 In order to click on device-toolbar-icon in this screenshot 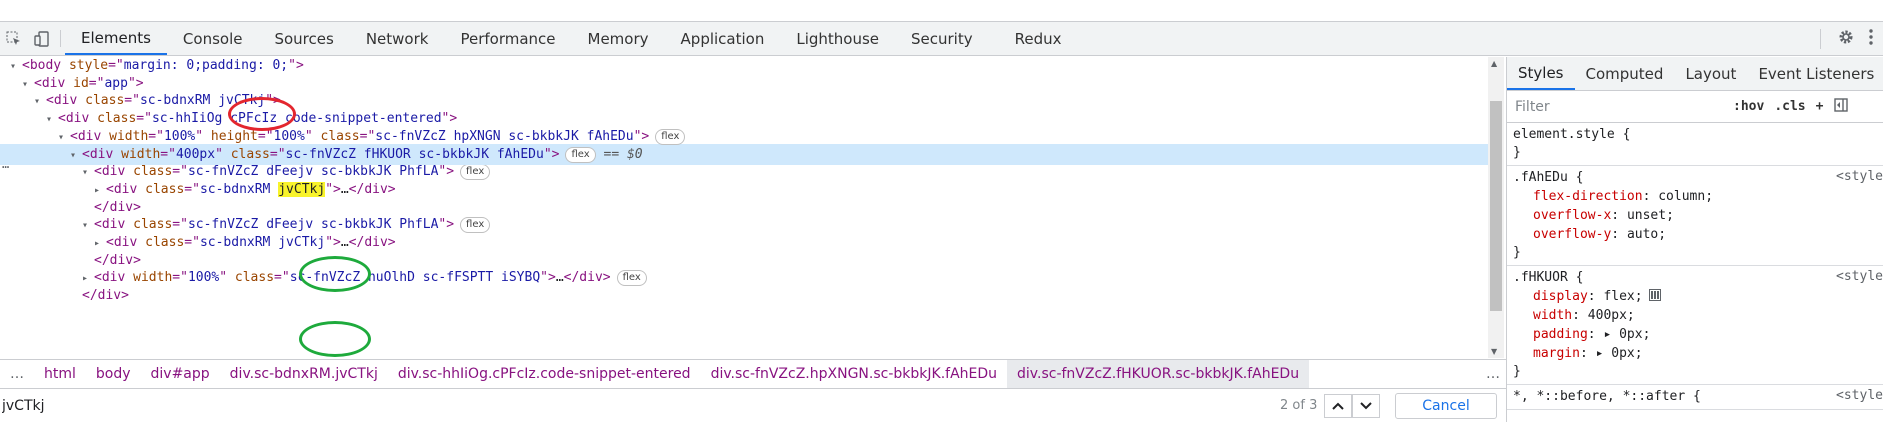, I will do `click(42, 38)`.